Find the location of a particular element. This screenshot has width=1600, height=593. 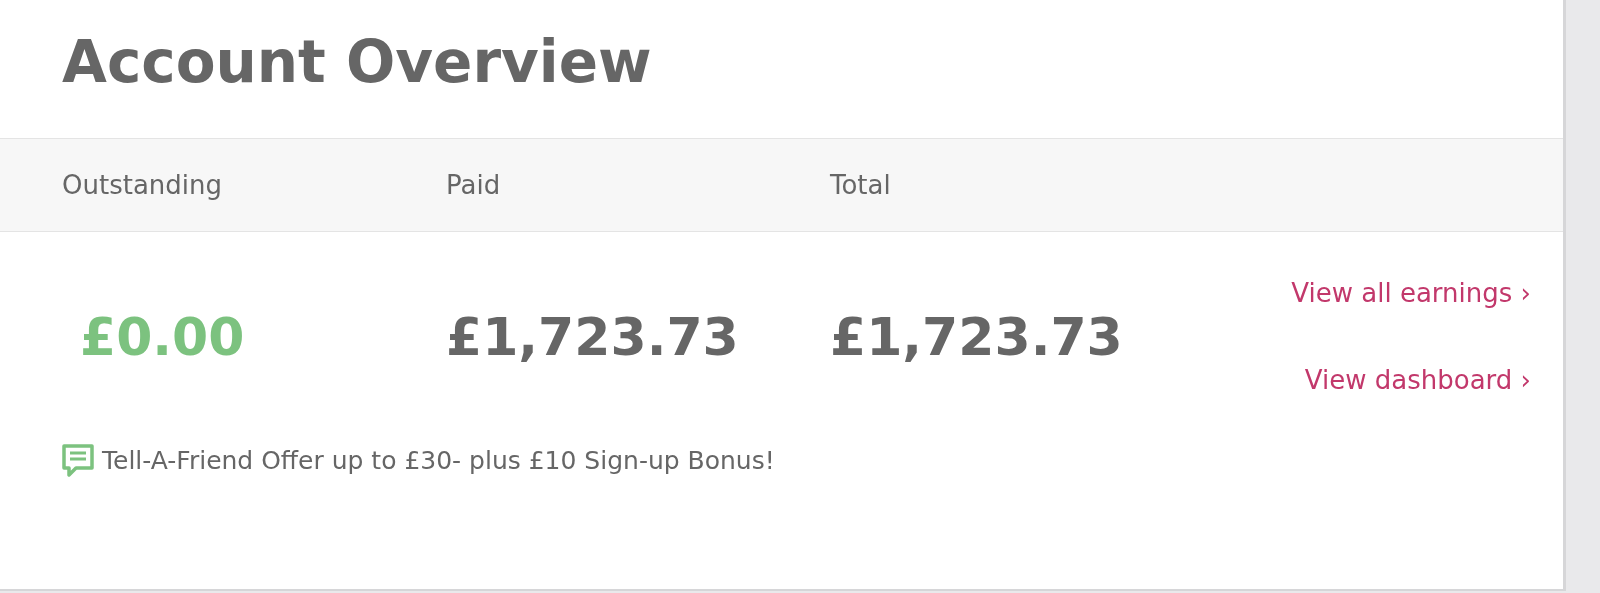

amount-value: £0.00 is located at coordinates (162, 337).